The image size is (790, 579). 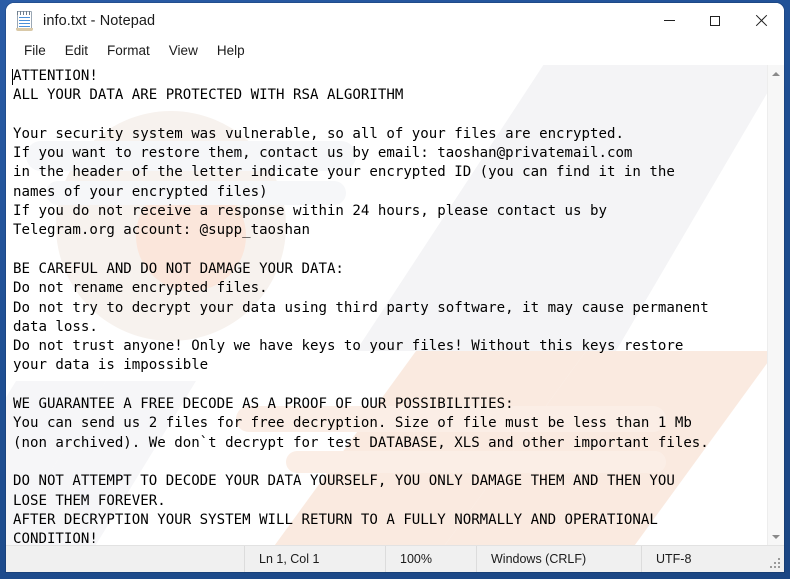 What do you see at coordinates (99, 20) in the screenshot?
I see `window-title: info.txt - Notepad` at bounding box center [99, 20].